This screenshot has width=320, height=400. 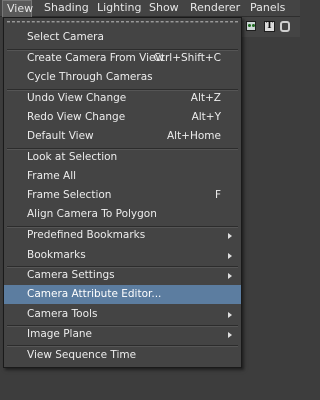 What do you see at coordinates (56, 255) in the screenshot?
I see `menu-item-label: Bookmarks` at bounding box center [56, 255].